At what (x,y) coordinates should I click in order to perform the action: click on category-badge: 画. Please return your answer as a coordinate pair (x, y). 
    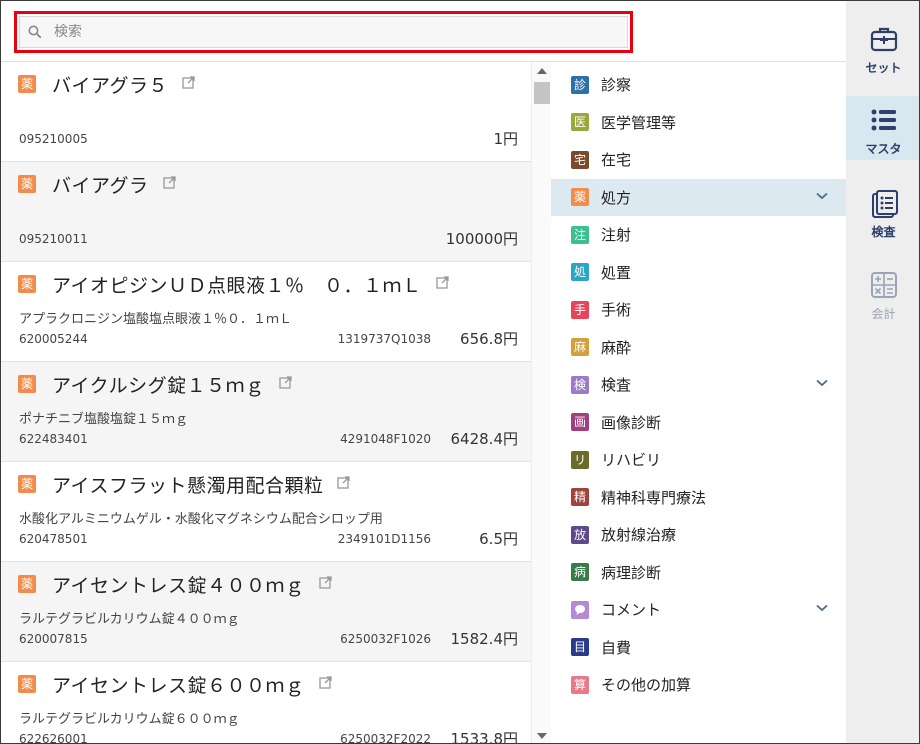
    Looking at the image, I should click on (580, 422).